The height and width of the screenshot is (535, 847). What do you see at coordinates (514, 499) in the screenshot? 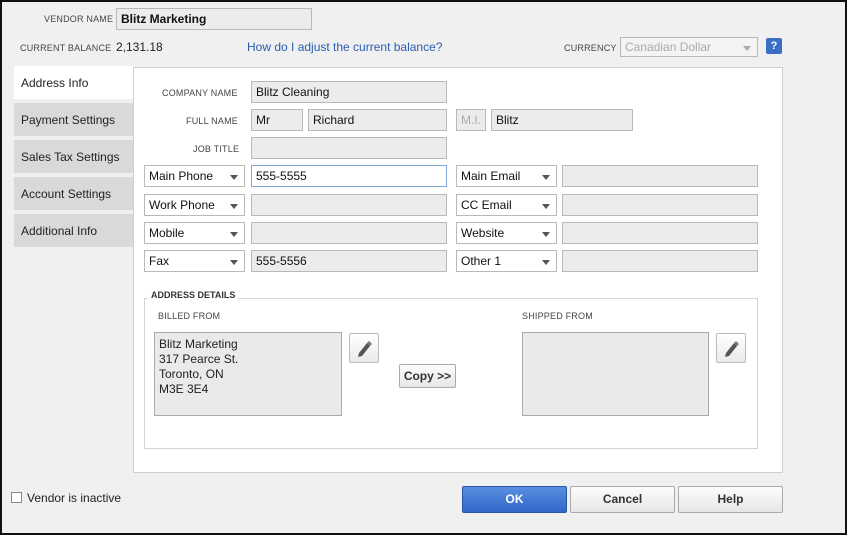
I see `ok-button: OK` at bounding box center [514, 499].